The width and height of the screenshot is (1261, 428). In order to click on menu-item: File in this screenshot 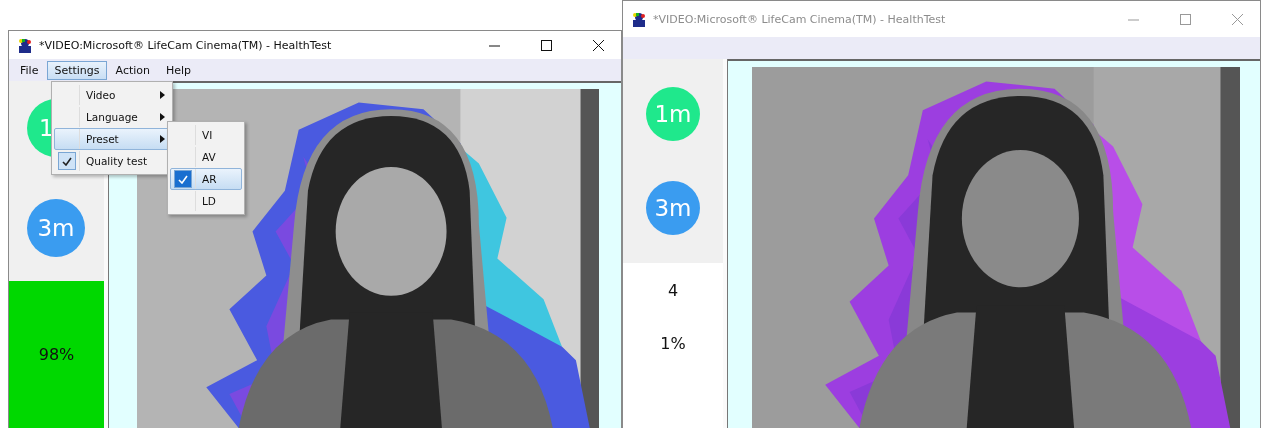, I will do `click(29, 70)`.